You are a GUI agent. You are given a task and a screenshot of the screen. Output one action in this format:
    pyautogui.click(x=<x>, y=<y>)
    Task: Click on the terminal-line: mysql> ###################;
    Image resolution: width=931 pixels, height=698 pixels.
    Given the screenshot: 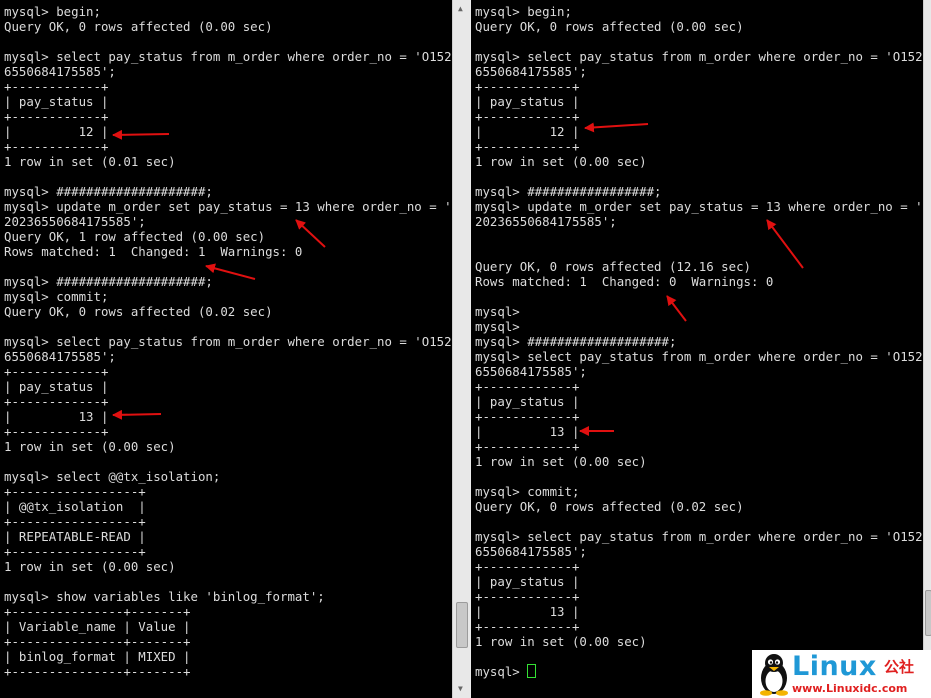 What is the action you would take?
    pyautogui.click(x=576, y=341)
    